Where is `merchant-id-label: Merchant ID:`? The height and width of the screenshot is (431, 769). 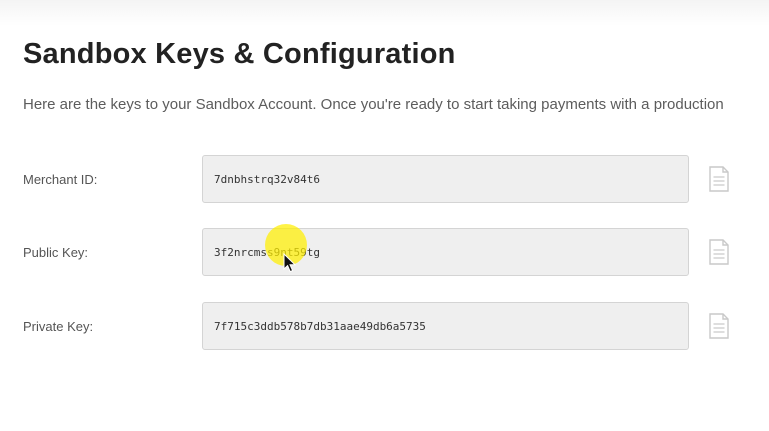
merchant-id-label: Merchant ID: is located at coordinates (60, 179).